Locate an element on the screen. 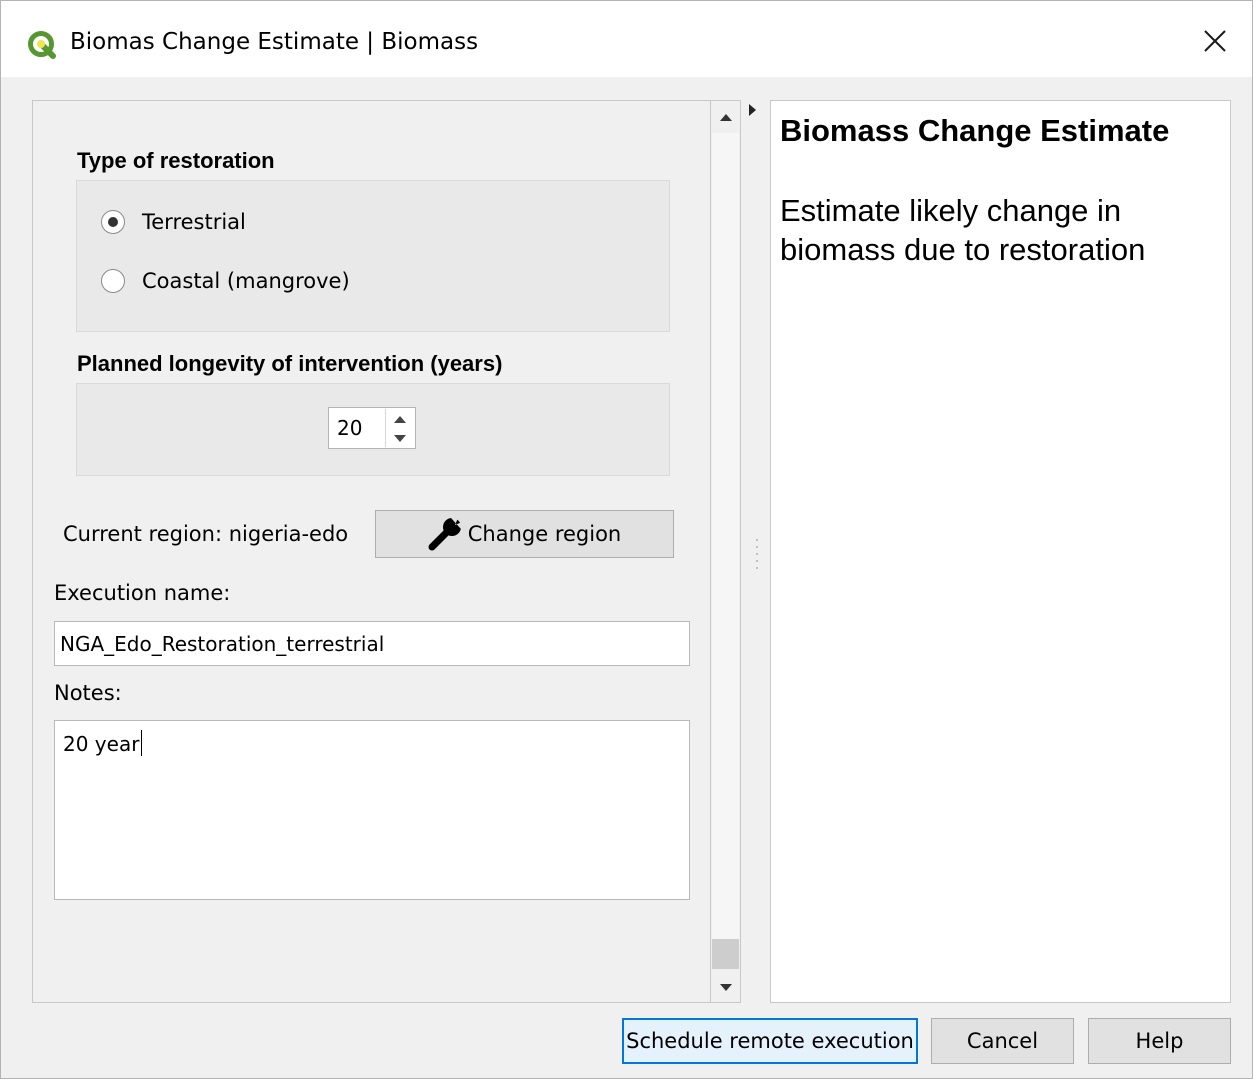  radio-terrestrial: Terrestrial is located at coordinates (173, 222).